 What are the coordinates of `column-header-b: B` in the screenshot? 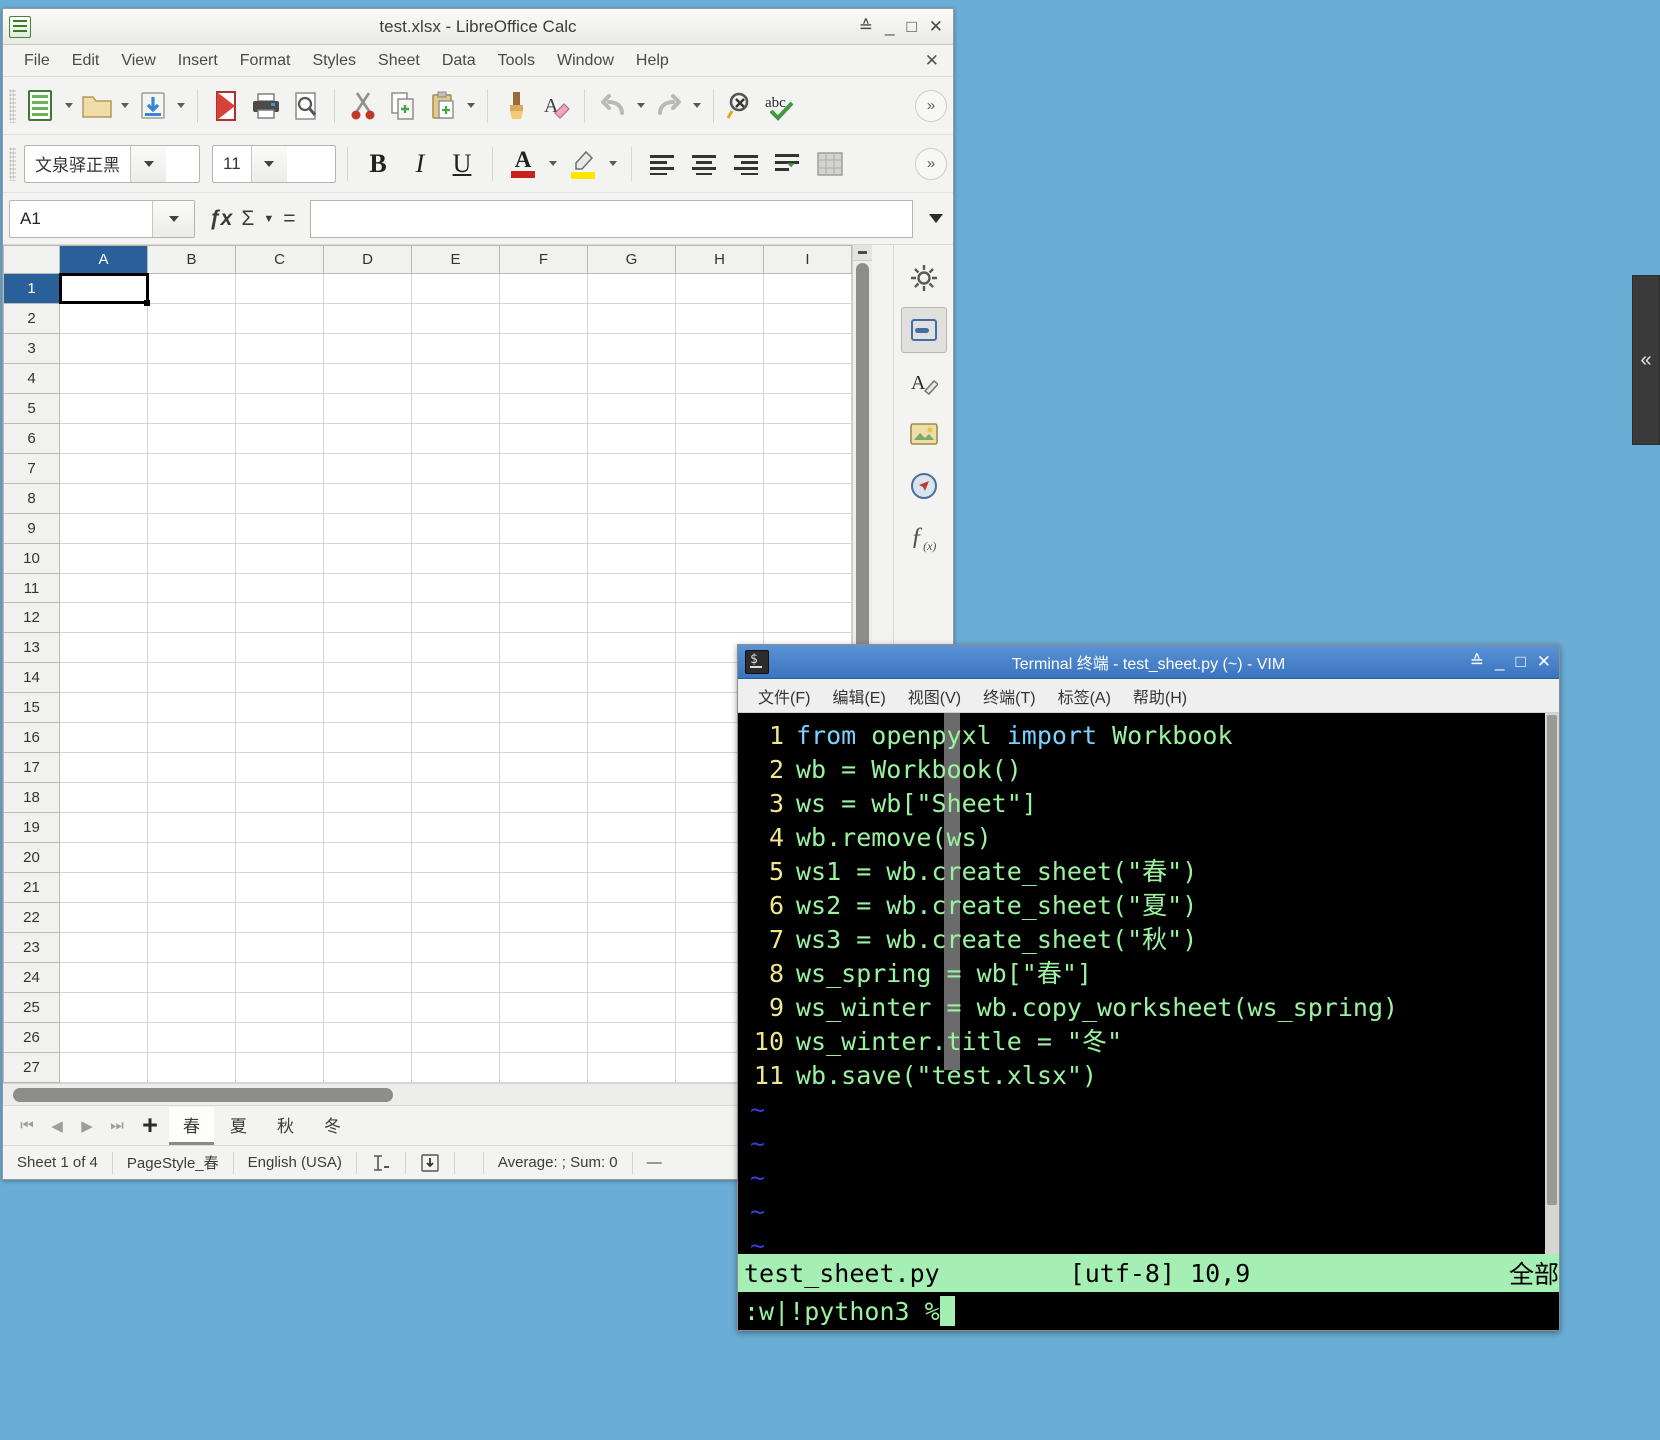 It's located at (191, 259).